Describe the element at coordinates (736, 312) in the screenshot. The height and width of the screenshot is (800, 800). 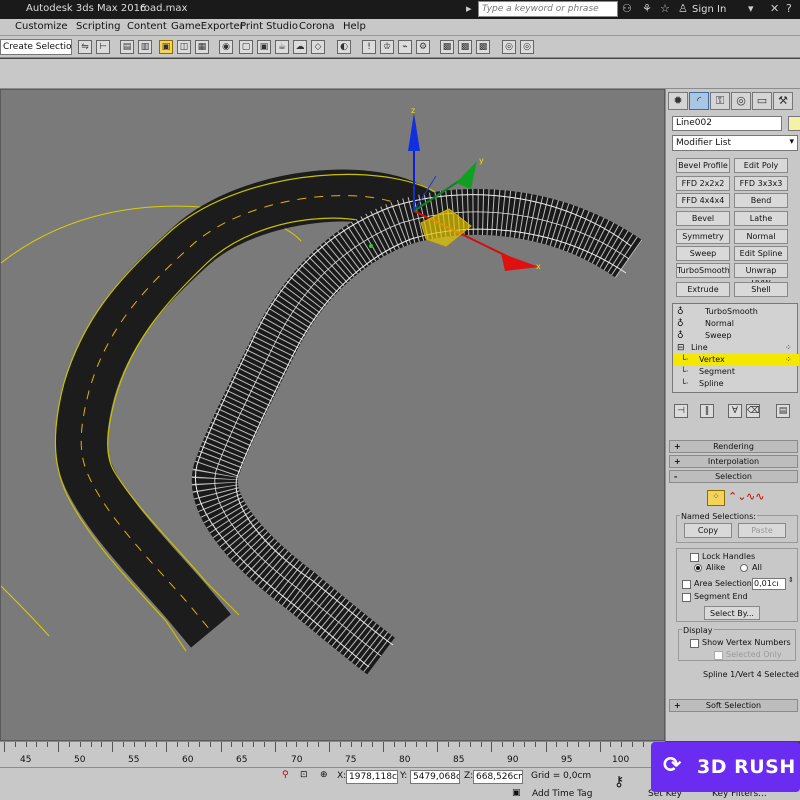
I see `stack-item-turbosmooth: ♁ TurboSmooth` at that location.